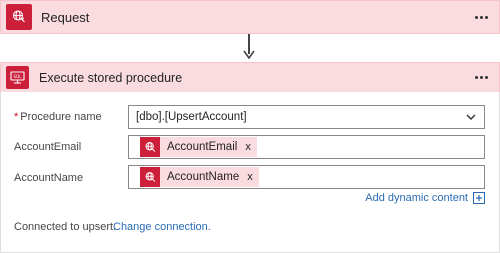 Image resolution: width=500 pixels, height=253 pixels. Describe the element at coordinates (162, 227) in the screenshot. I see `change-connection-link: Change connection.` at that location.